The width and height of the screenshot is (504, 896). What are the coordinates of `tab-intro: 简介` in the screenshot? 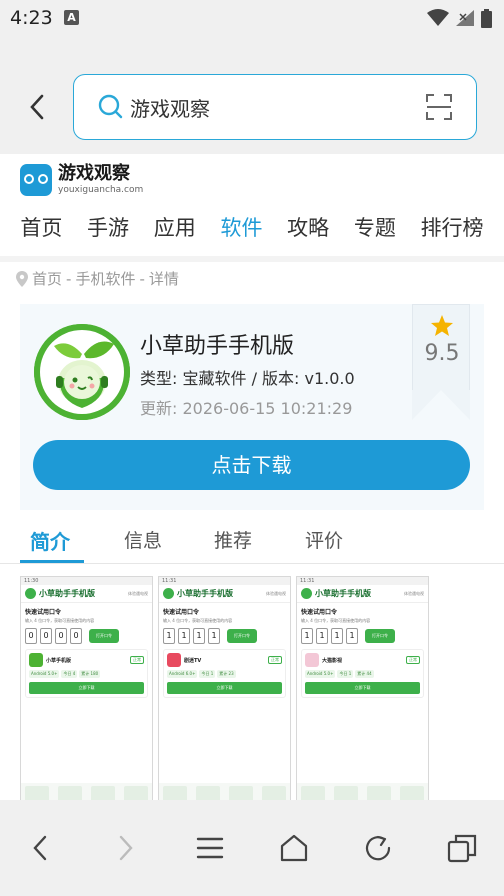 It's located at (50, 540).